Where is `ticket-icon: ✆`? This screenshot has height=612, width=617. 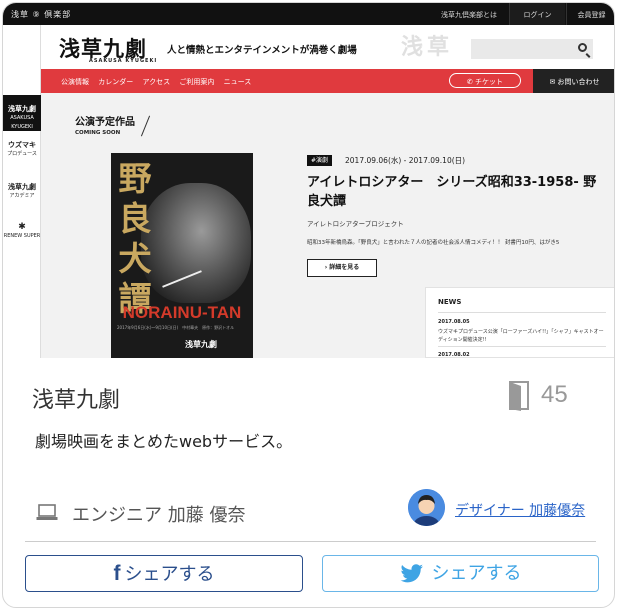 ticket-icon: ✆ is located at coordinates (471, 82).